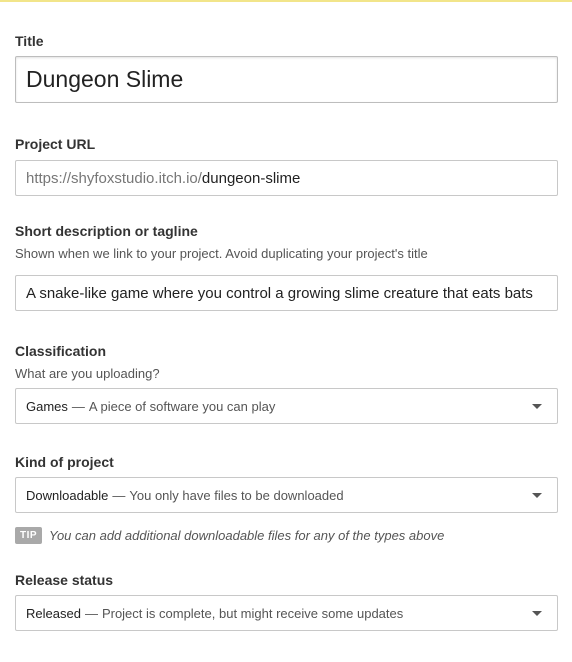  Describe the element at coordinates (64, 580) in the screenshot. I see `release-status-label: Release status` at that location.